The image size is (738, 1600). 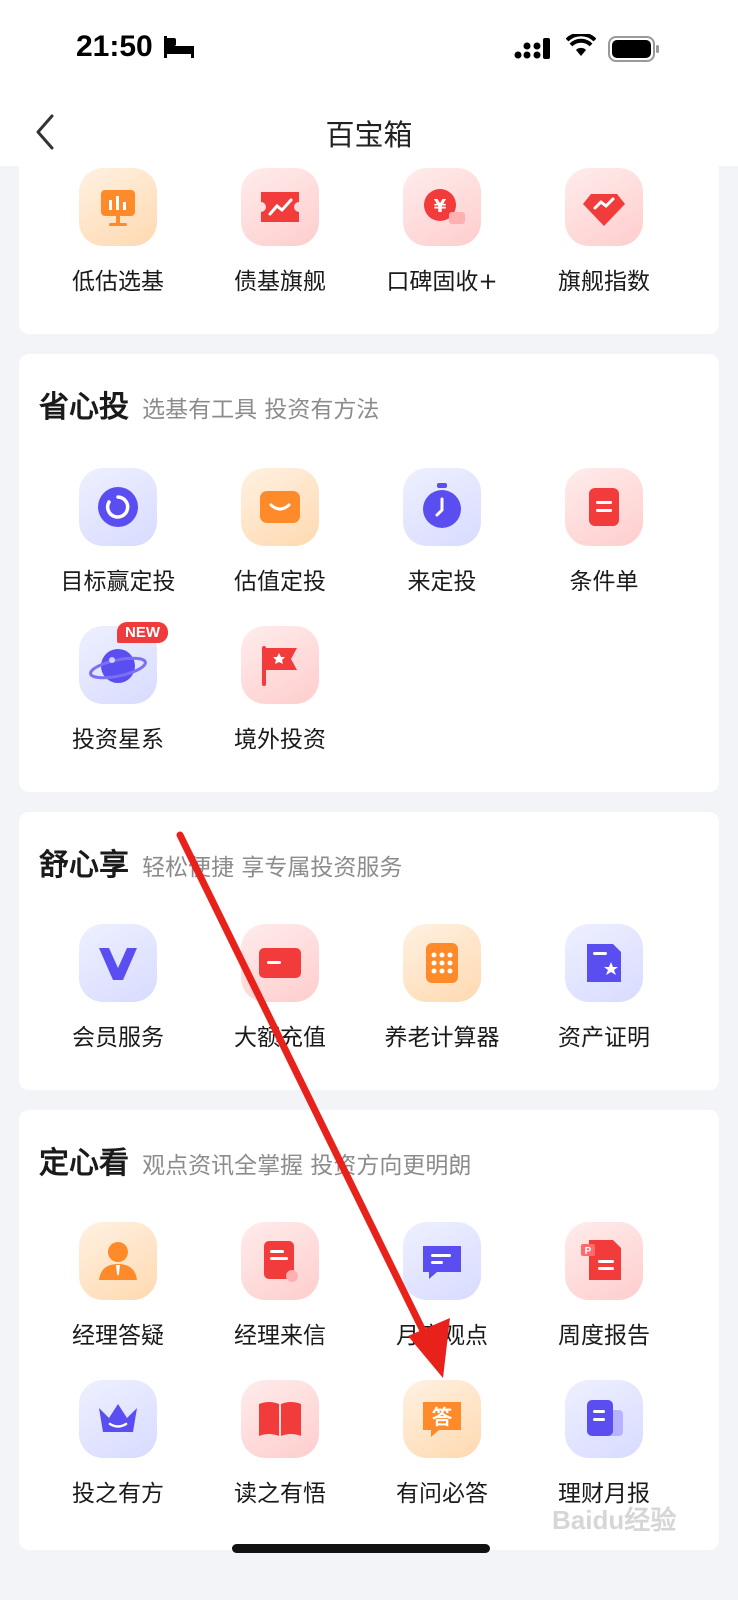 What do you see at coordinates (442, 963) in the screenshot?
I see `calculator-icon` at bounding box center [442, 963].